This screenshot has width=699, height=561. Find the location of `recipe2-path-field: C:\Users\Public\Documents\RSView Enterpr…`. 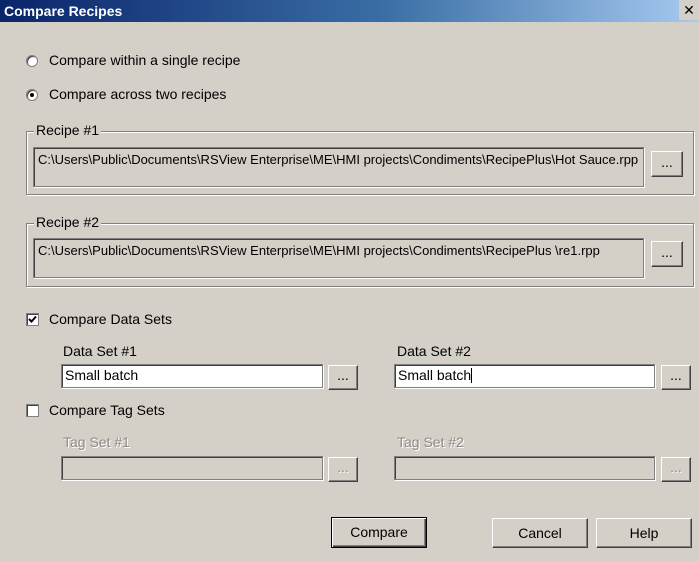

recipe2-path-field: C:\Users\Public\Documents\RSView Enterpr… is located at coordinates (338, 258).